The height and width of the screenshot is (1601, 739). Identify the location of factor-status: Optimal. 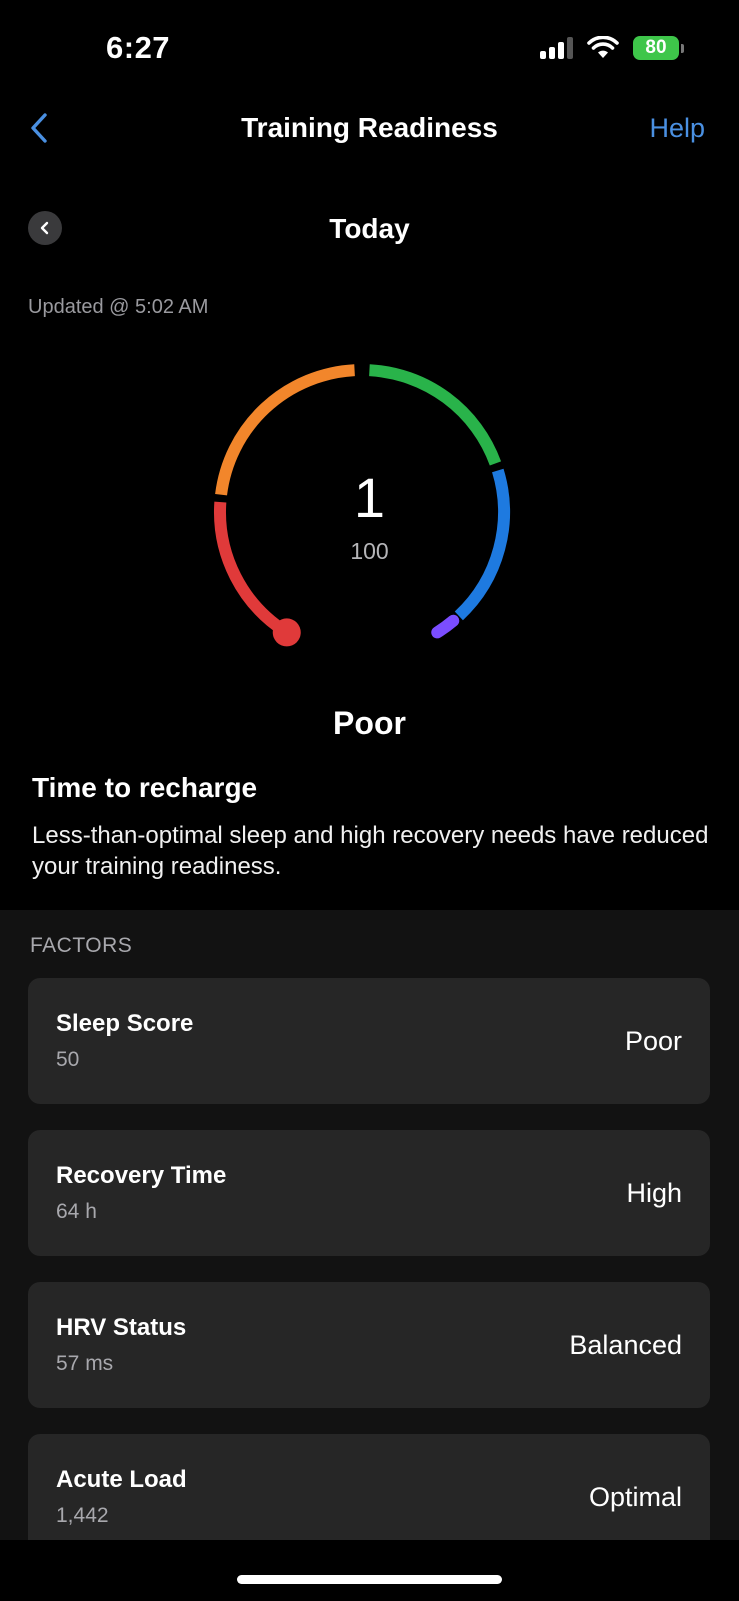
(635, 1497).